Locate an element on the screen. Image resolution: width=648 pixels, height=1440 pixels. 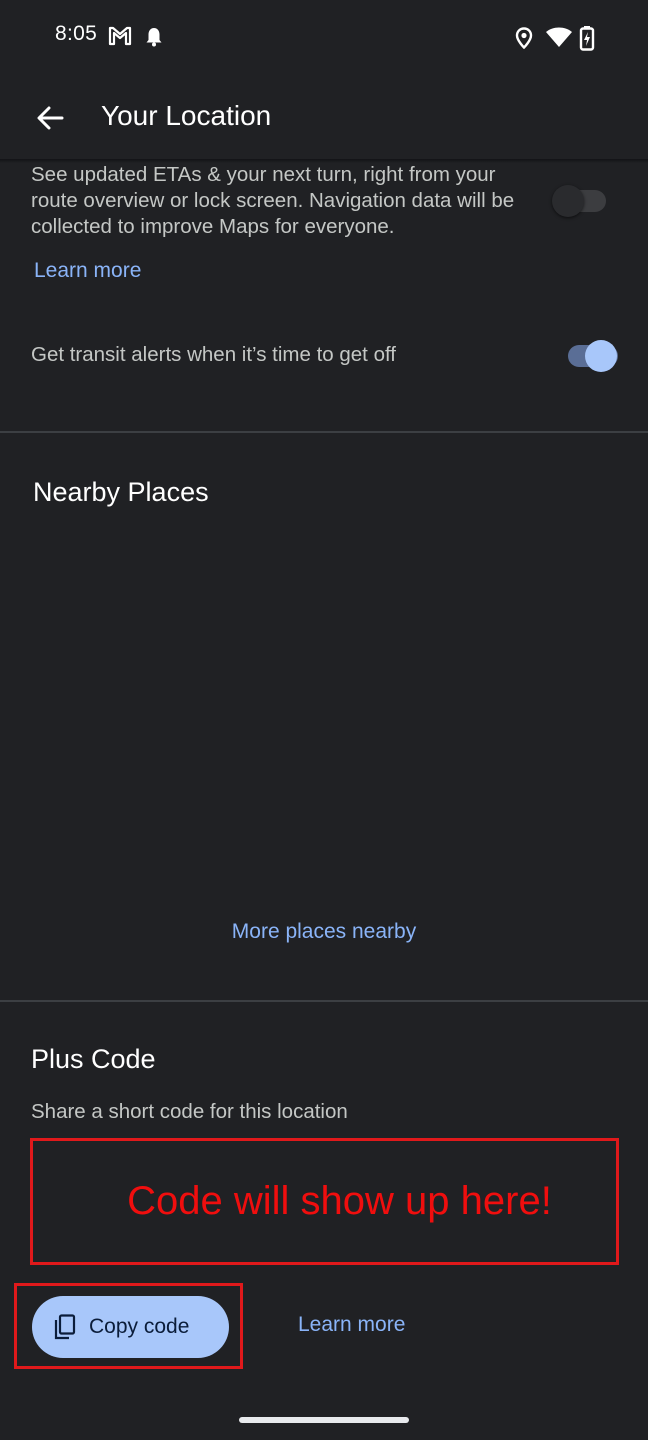
copy-code-button: Copy code is located at coordinates (130, 1327).